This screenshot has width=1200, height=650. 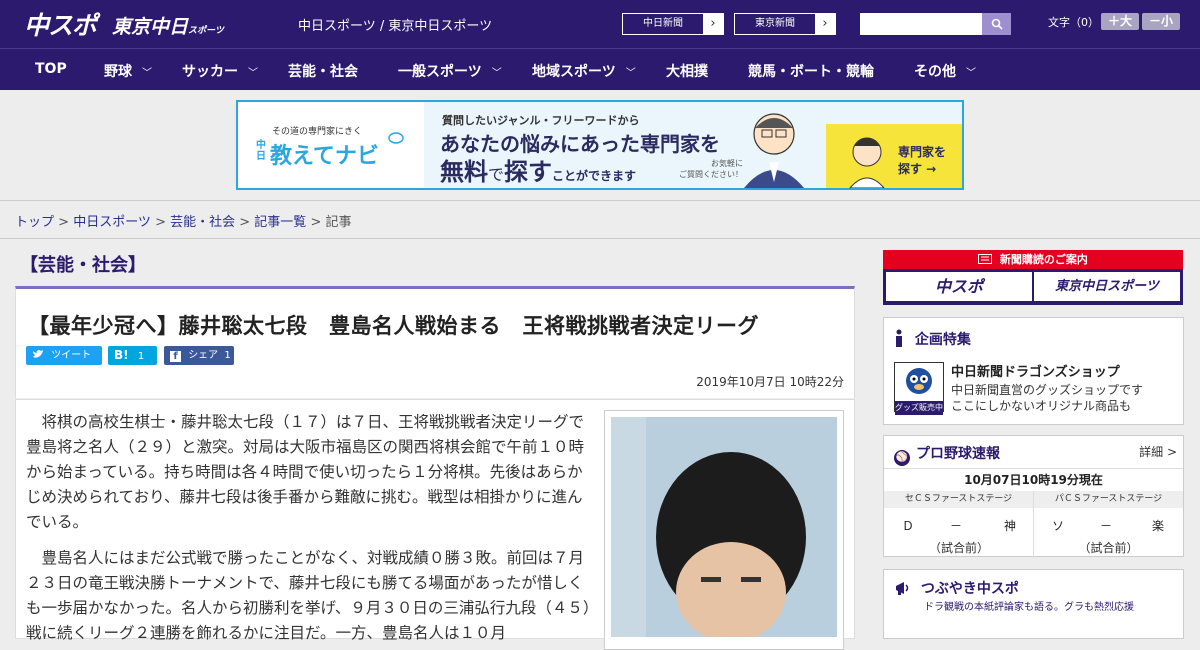 What do you see at coordinates (128, 71) in the screenshot?
I see `nav-baseball: 野球 ﹀` at bounding box center [128, 71].